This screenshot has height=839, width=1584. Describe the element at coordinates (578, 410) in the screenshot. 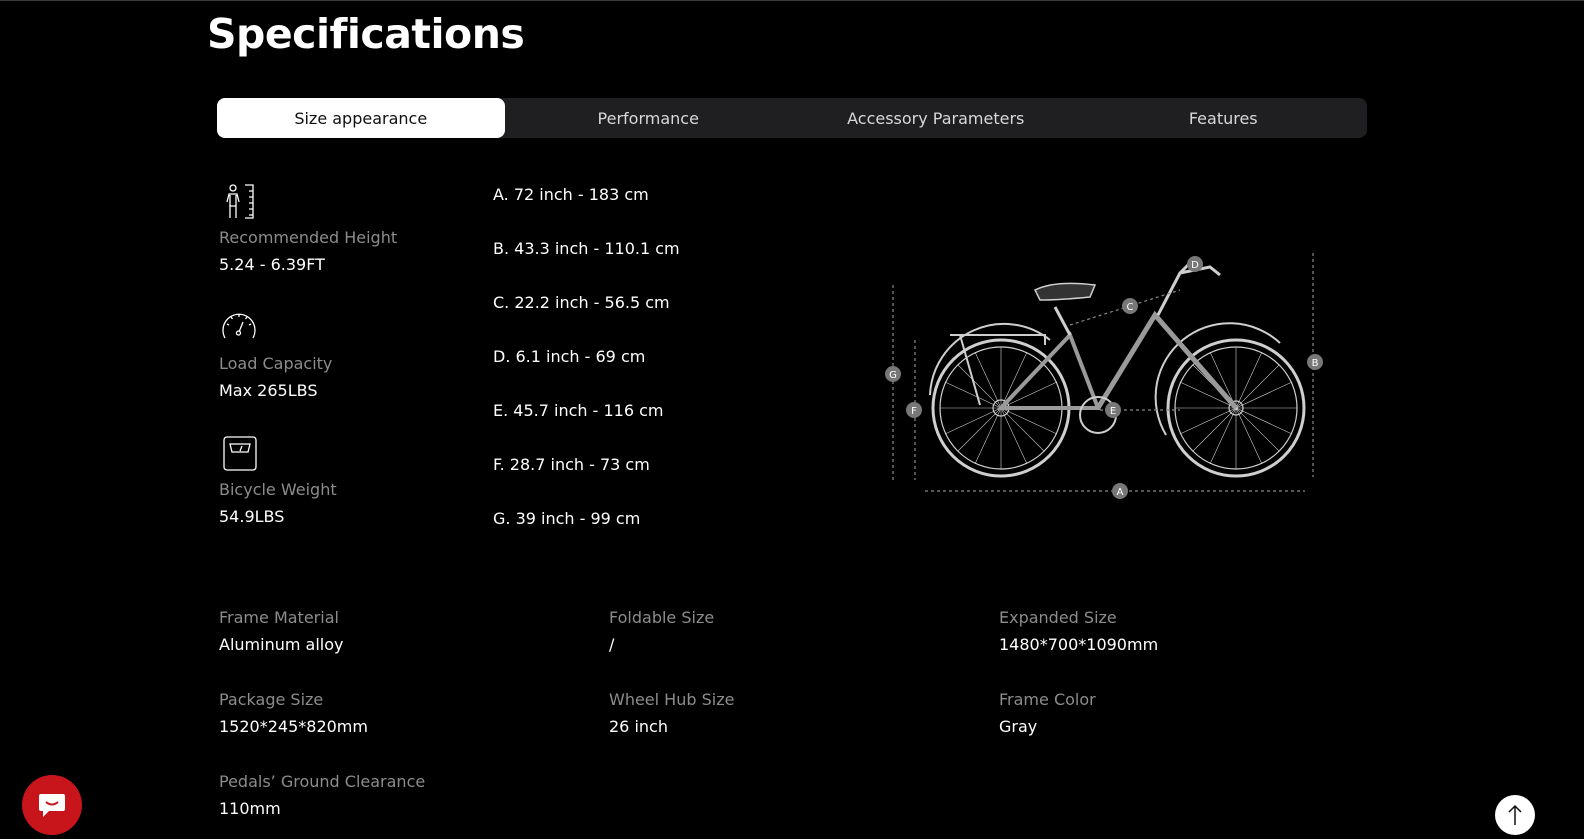

I see `dimension-e: E. 45.7 inch - 116 cm` at that location.